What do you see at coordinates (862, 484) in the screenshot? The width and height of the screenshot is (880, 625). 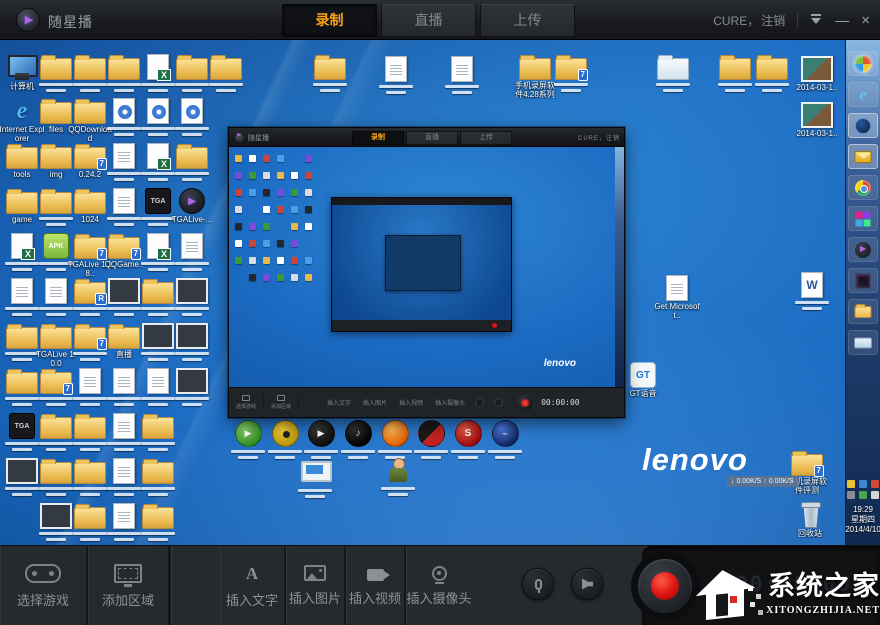 I see `tray-network-icon` at bounding box center [862, 484].